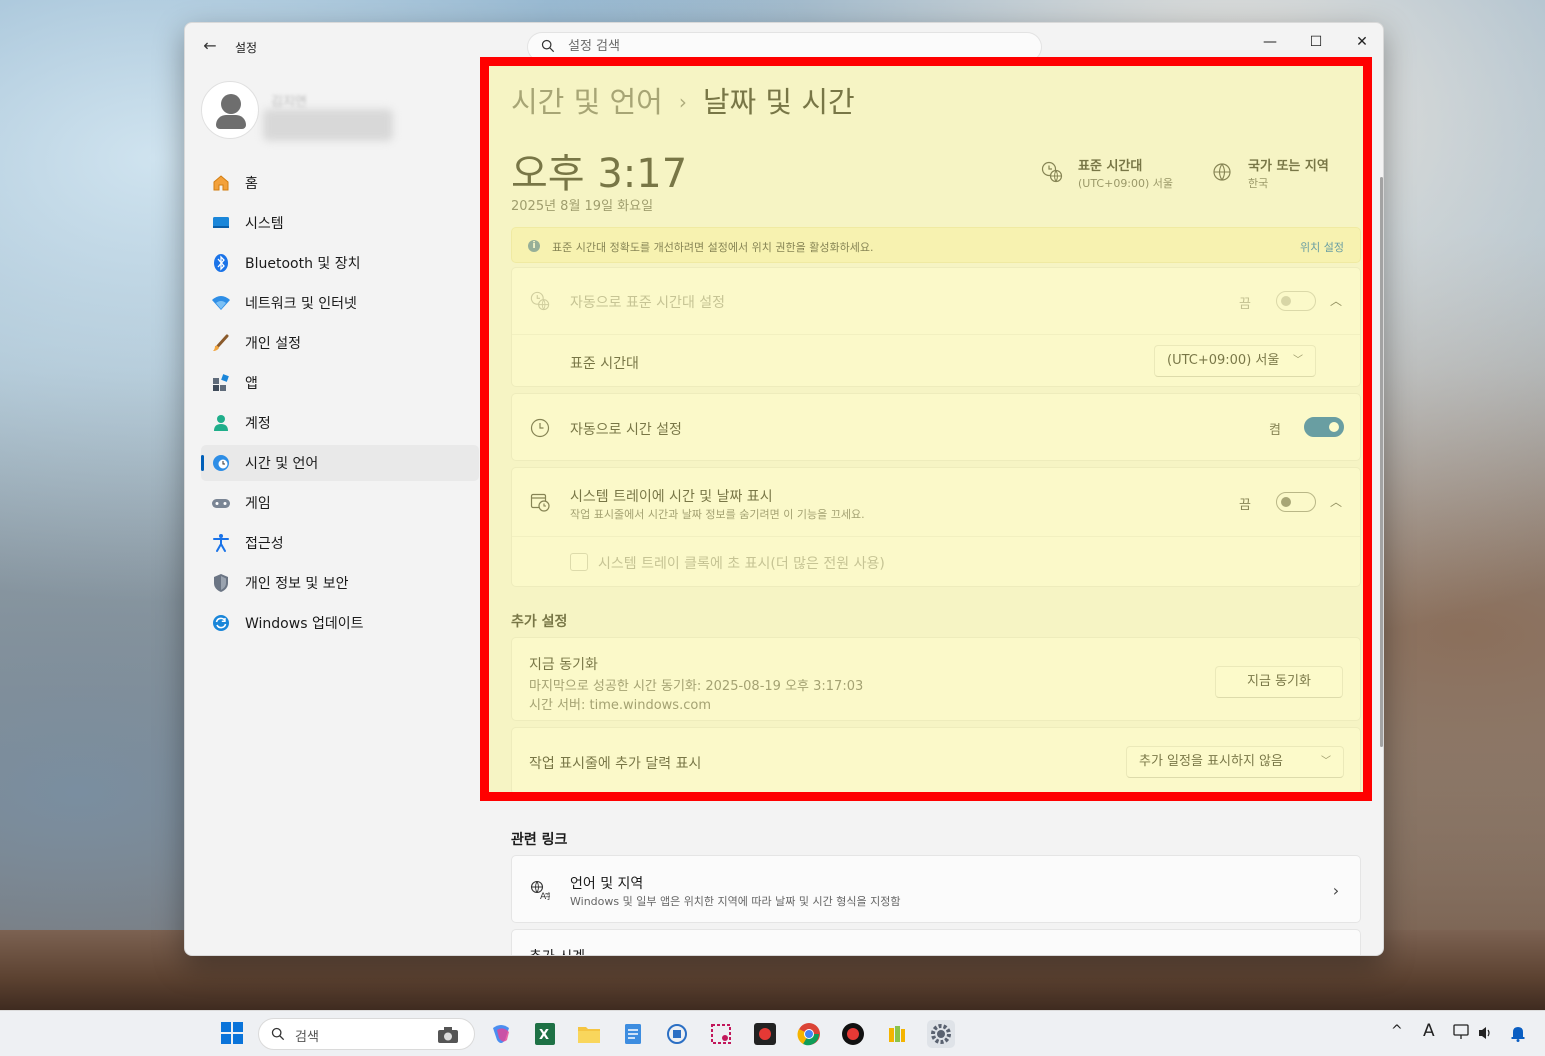 The image size is (1545, 1056). I want to click on profile-name: 김지연, so click(289, 102).